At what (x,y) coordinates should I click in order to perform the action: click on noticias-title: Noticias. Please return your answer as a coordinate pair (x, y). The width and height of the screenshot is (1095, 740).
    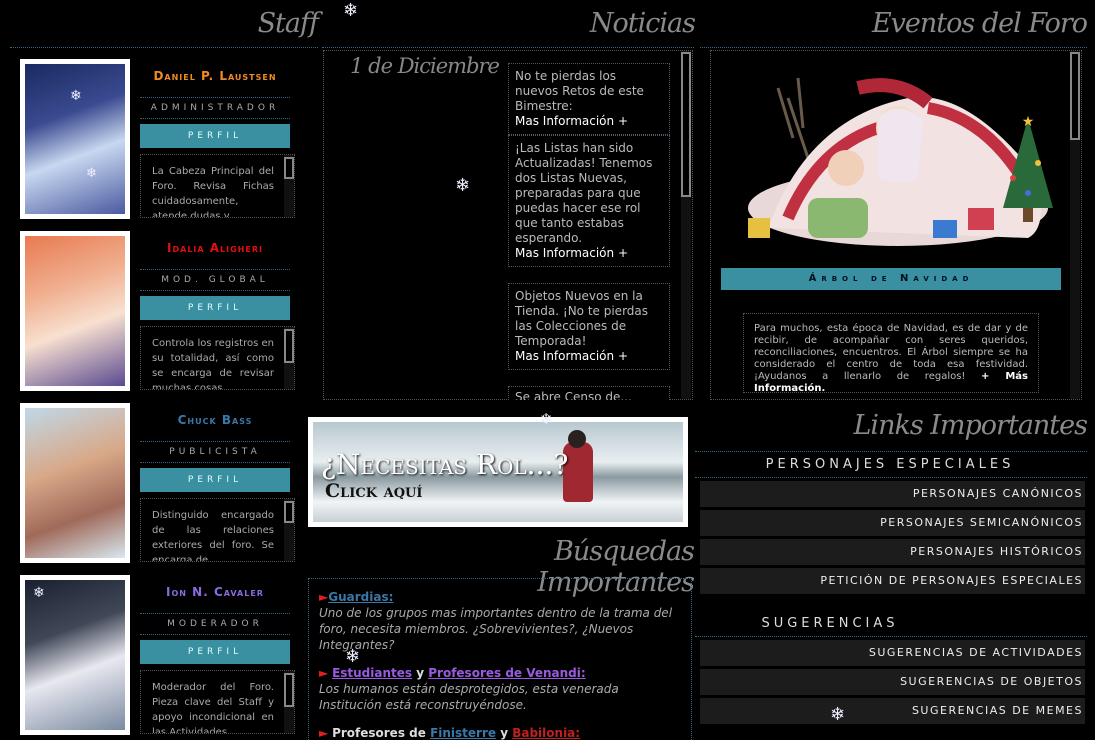
    Looking at the image, I should click on (642, 23).